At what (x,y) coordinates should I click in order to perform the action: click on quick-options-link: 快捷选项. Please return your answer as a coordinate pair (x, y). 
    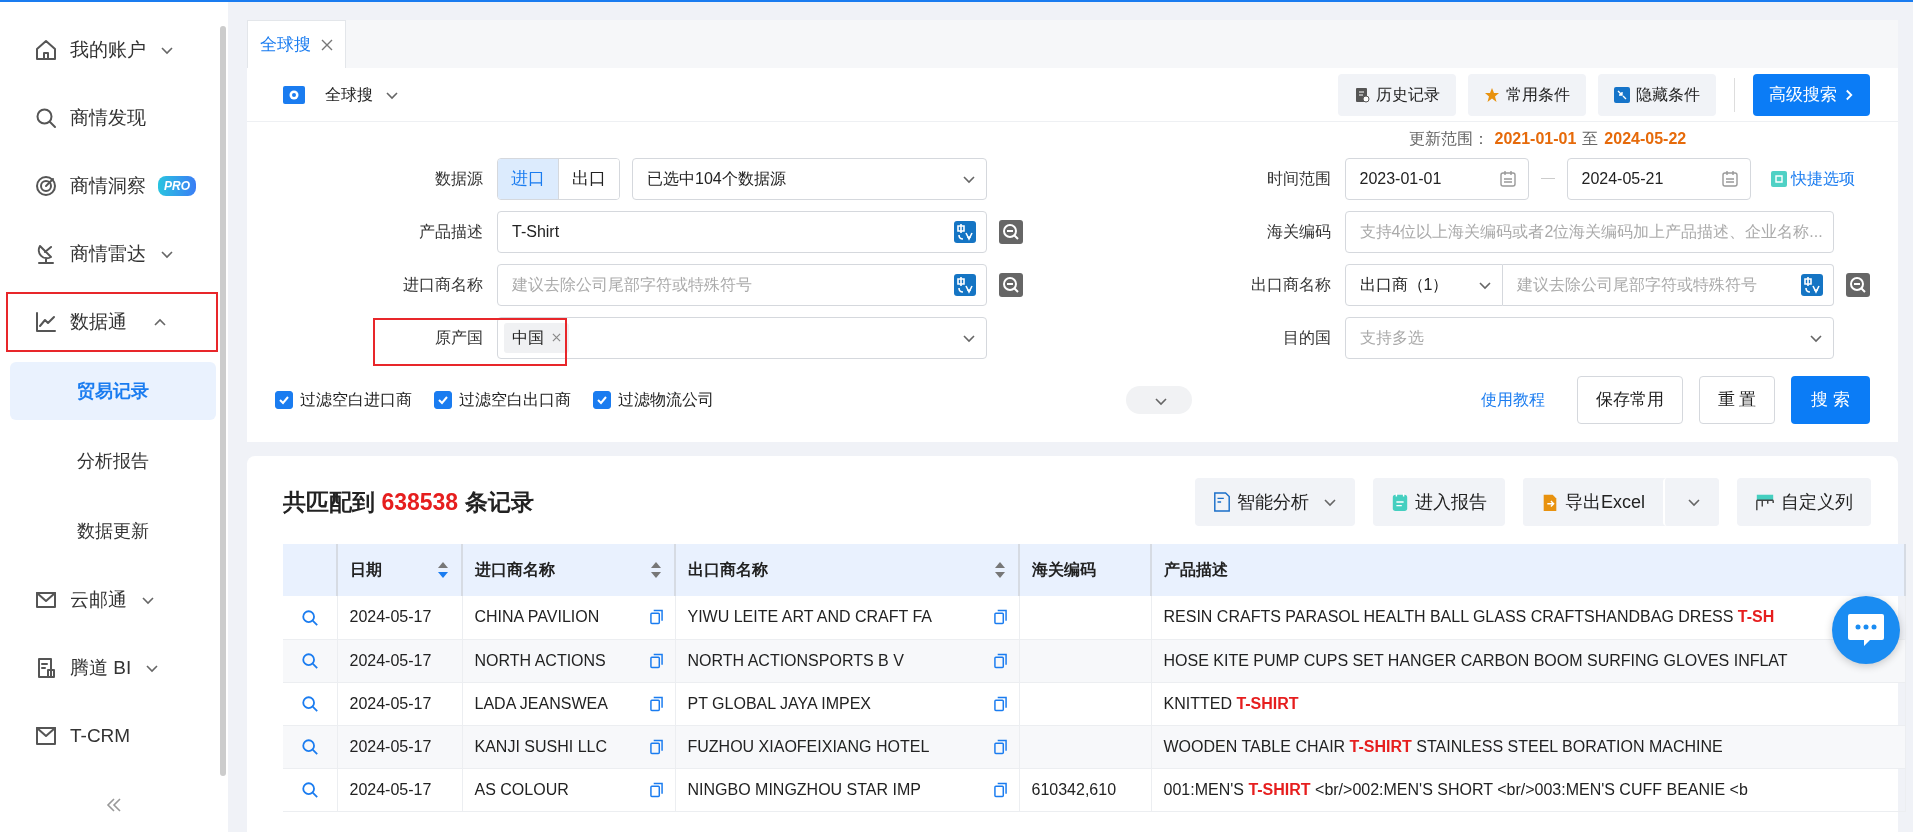
    Looking at the image, I should click on (1812, 178).